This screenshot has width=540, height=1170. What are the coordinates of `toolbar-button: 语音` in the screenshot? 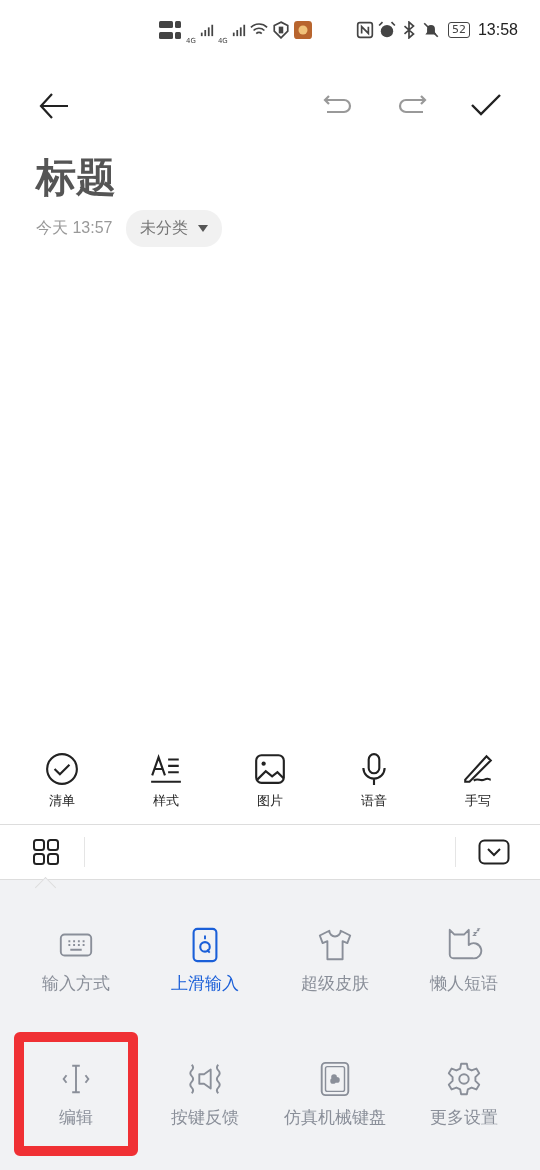 It's located at (374, 781).